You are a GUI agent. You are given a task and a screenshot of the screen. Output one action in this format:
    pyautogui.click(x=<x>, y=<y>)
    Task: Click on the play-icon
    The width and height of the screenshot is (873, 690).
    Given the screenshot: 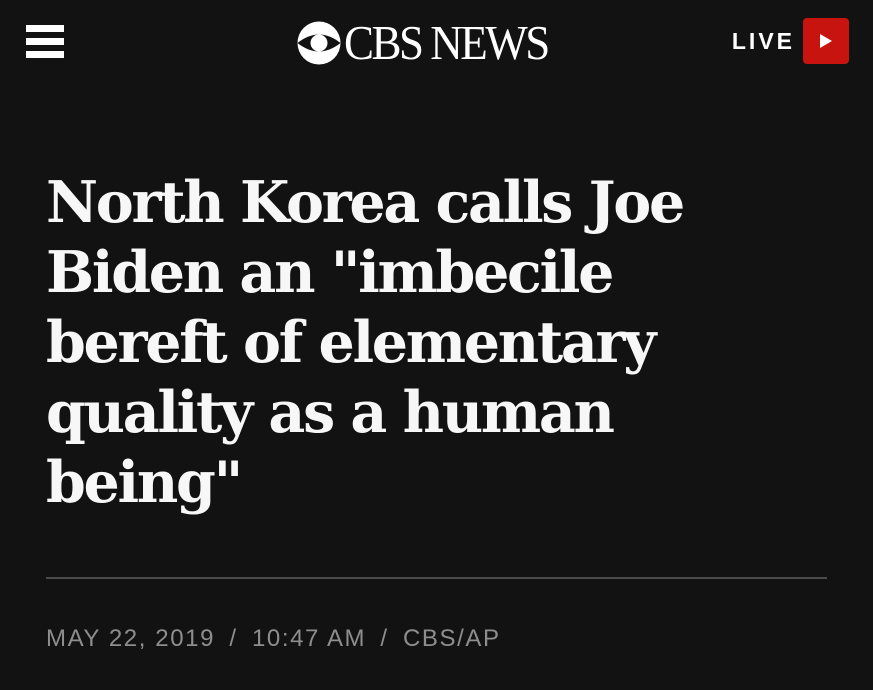 What is the action you would take?
    pyautogui.click(x=826, y=41)
    